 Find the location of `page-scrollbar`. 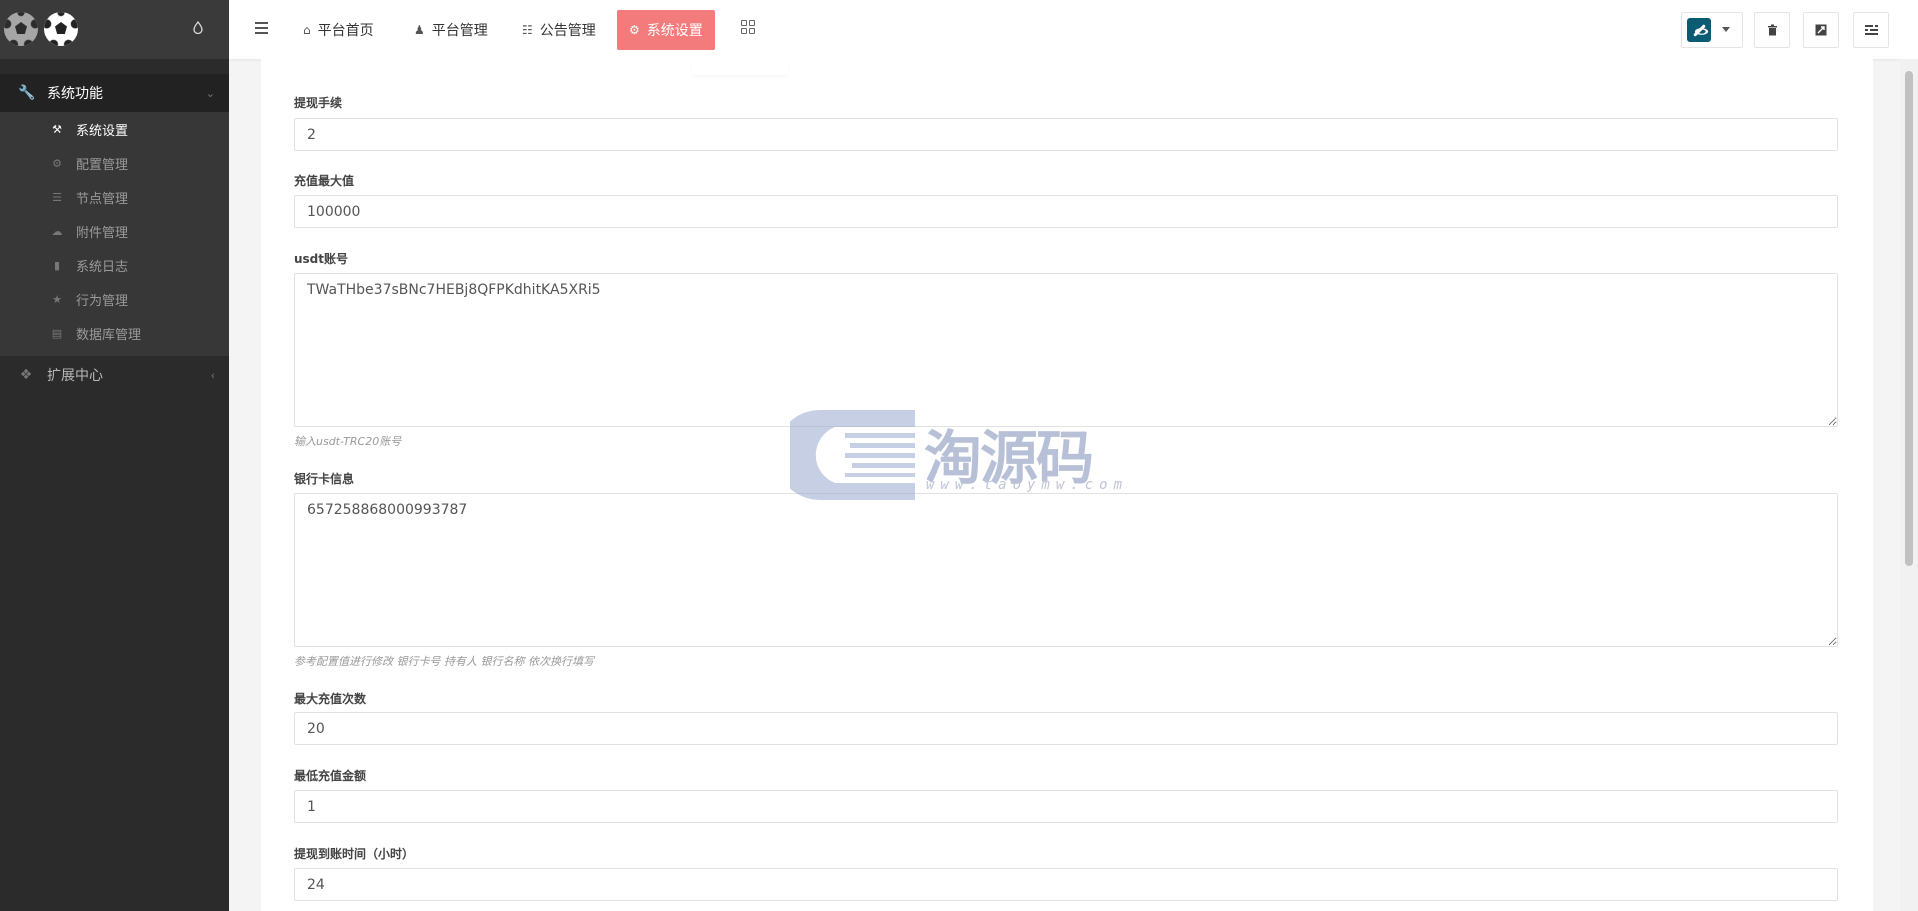

page-scrollbar is located at coordinates (1909, 485).